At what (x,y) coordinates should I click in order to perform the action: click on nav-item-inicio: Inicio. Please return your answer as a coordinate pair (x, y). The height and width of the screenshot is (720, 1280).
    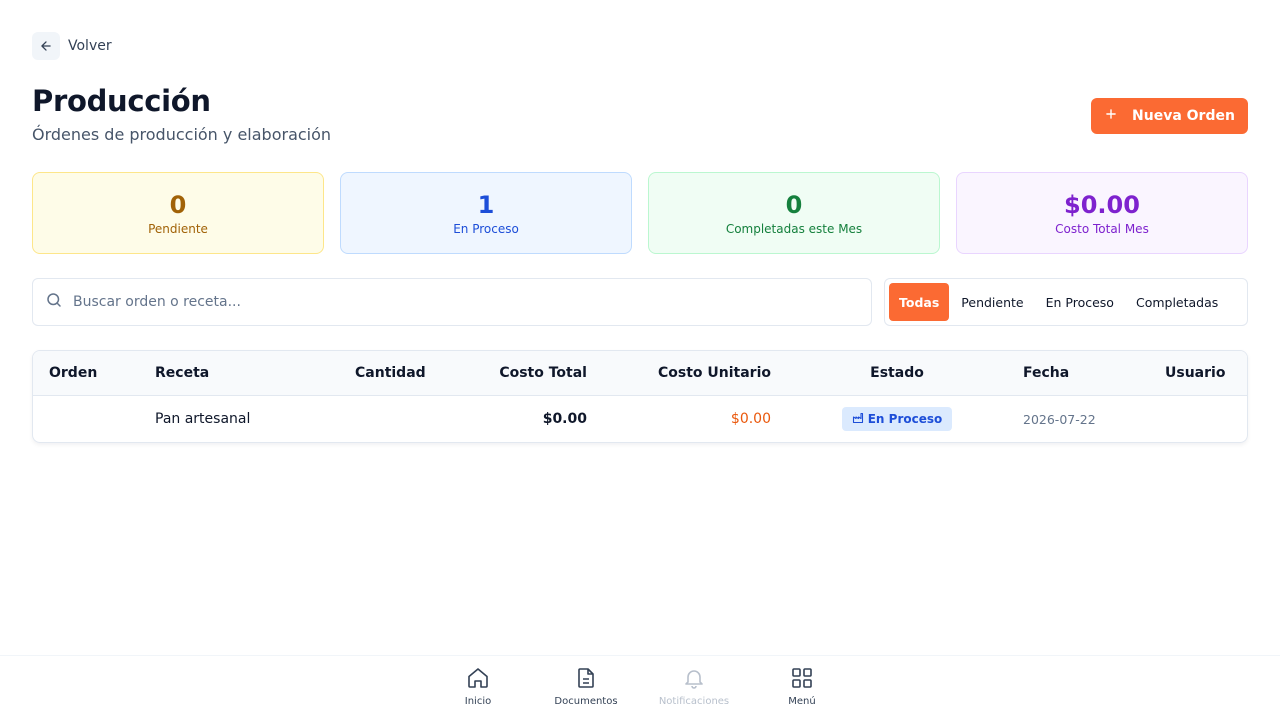
    Looking at the image, I should click on (478, 686).